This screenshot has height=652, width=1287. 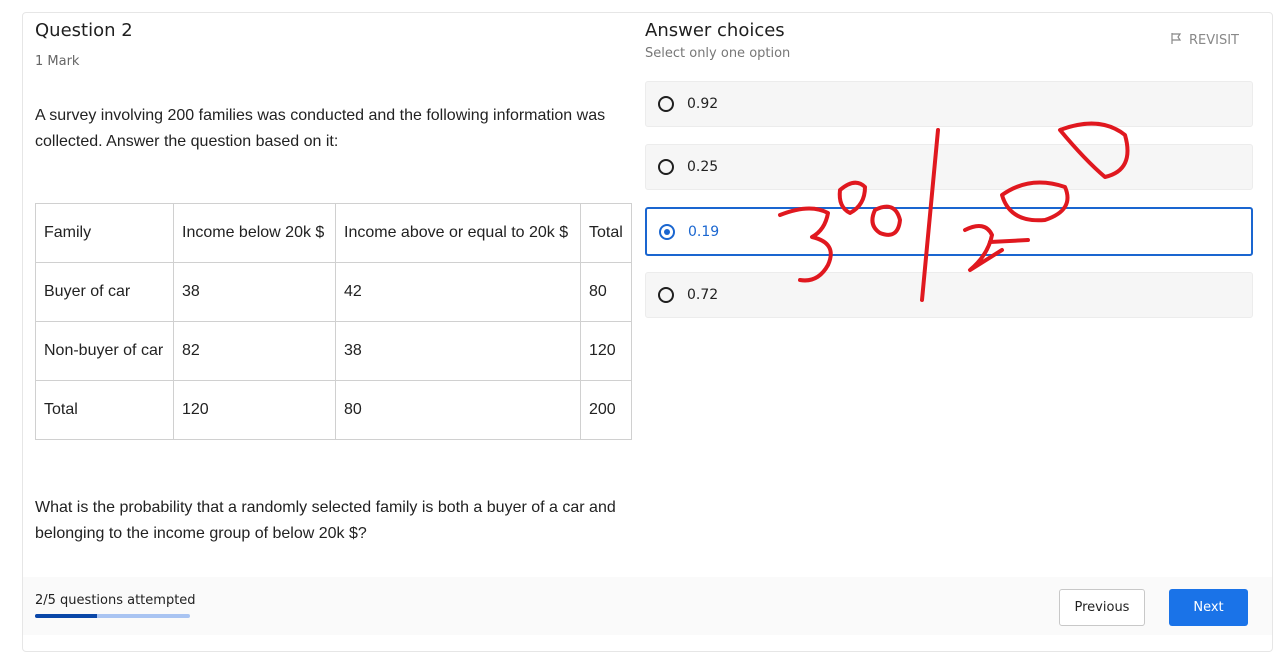 I want to click on progress-text: 2/5 questions attempted, so click(x=115, y=600).